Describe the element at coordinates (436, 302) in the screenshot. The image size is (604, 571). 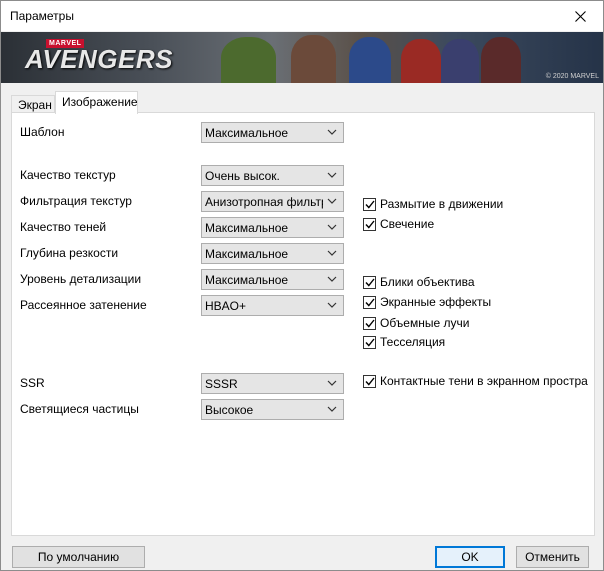
I see `screen-effects-label: Экранные эффекты` at that location.